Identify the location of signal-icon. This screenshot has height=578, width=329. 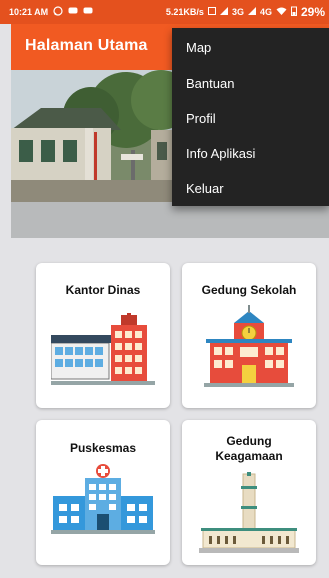
(223, 12).